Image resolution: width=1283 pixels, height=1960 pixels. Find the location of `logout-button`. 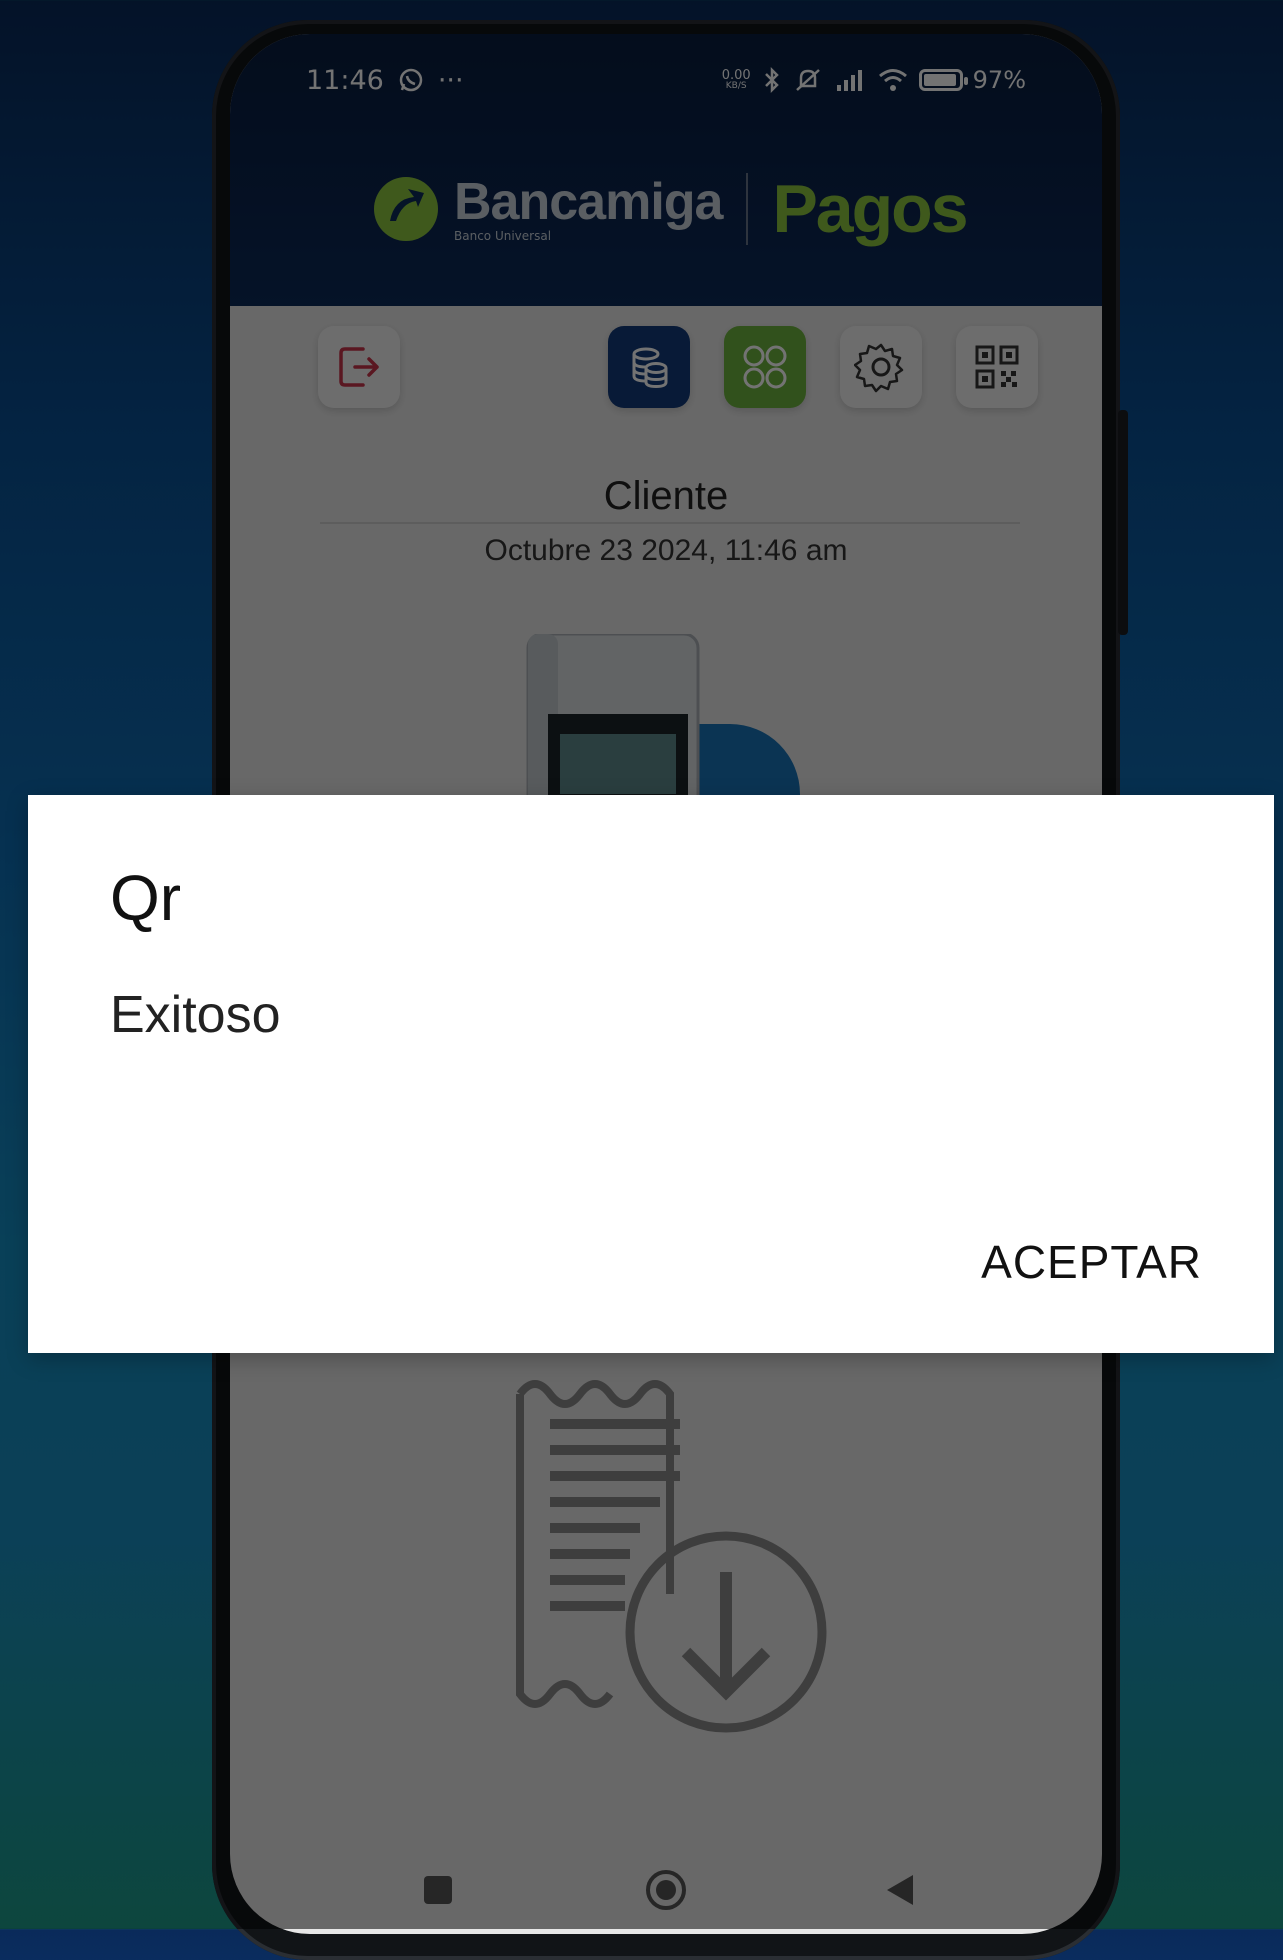

logout-button is located at coordinates (359, 367).